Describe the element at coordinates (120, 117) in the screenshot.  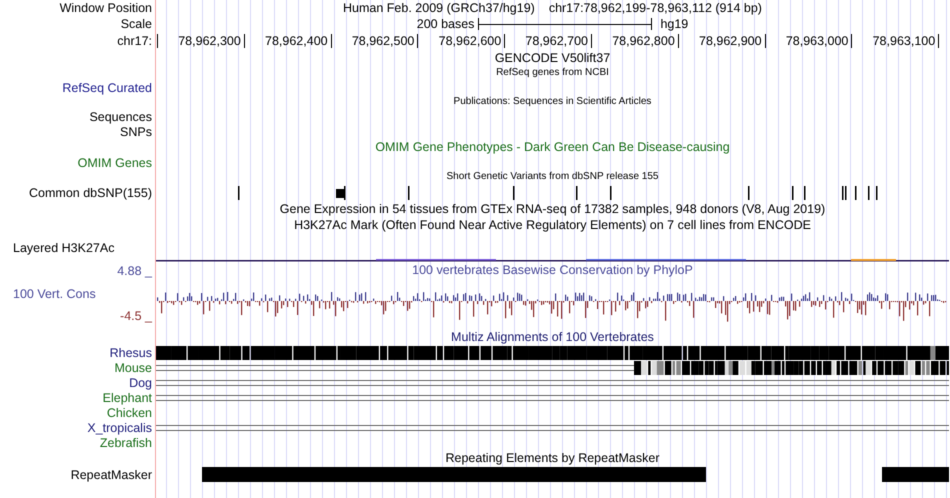
I see `track-label: Sequences` at that location.